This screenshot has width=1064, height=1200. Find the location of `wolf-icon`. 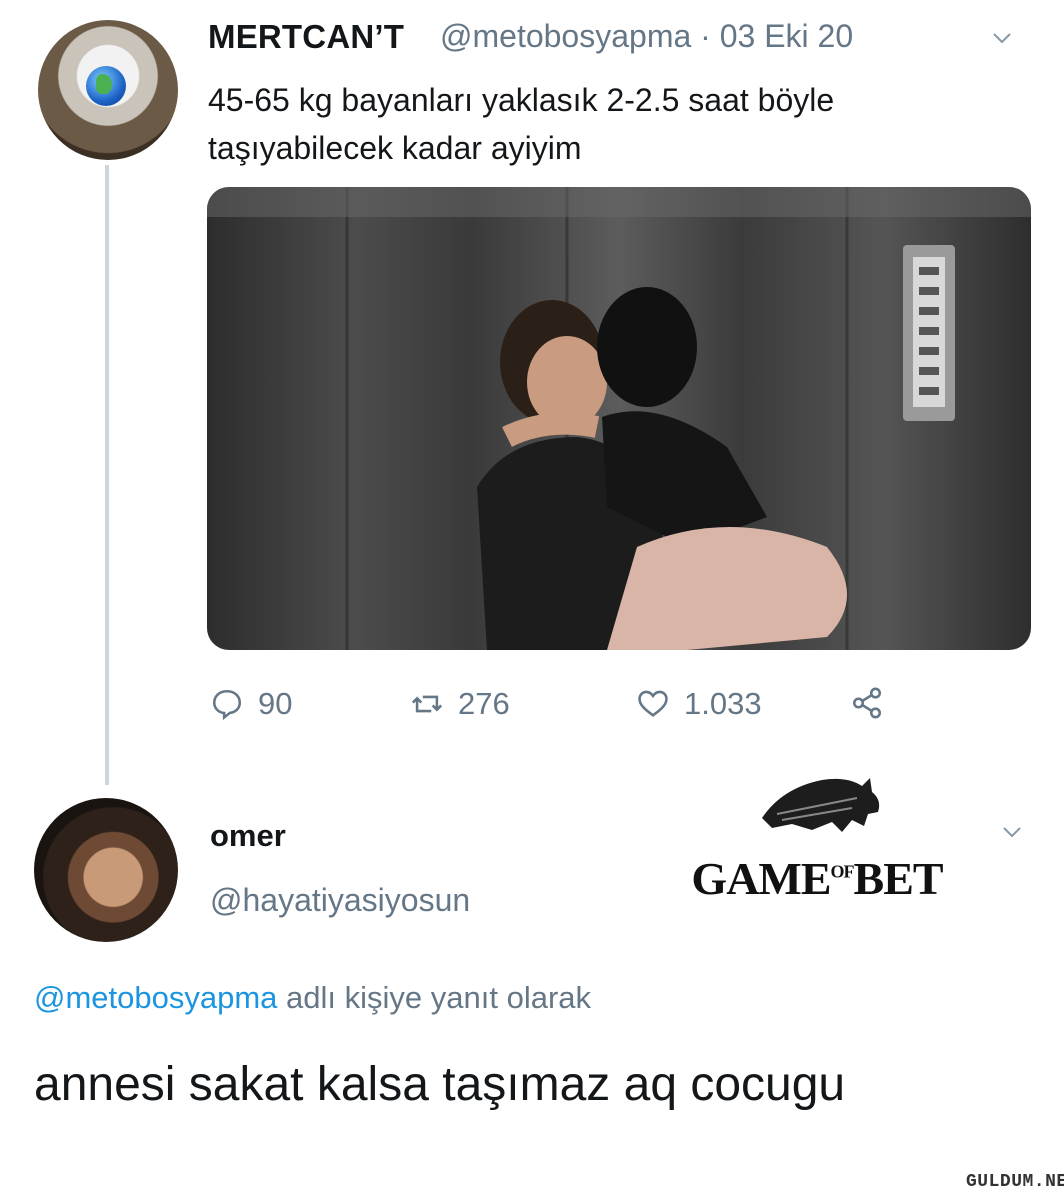

wolf-icon is located at coordinates (821, 805).